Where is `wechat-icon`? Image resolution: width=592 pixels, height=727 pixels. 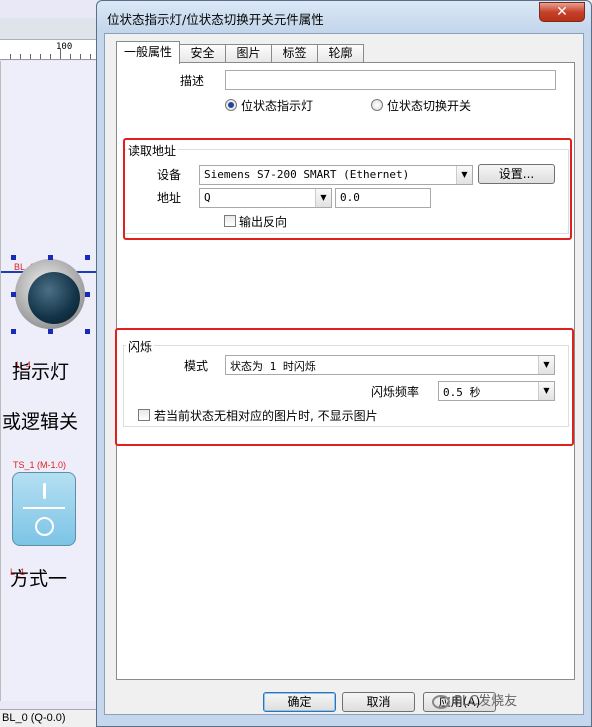 wechat-icon is located at coordinates (441, 701).